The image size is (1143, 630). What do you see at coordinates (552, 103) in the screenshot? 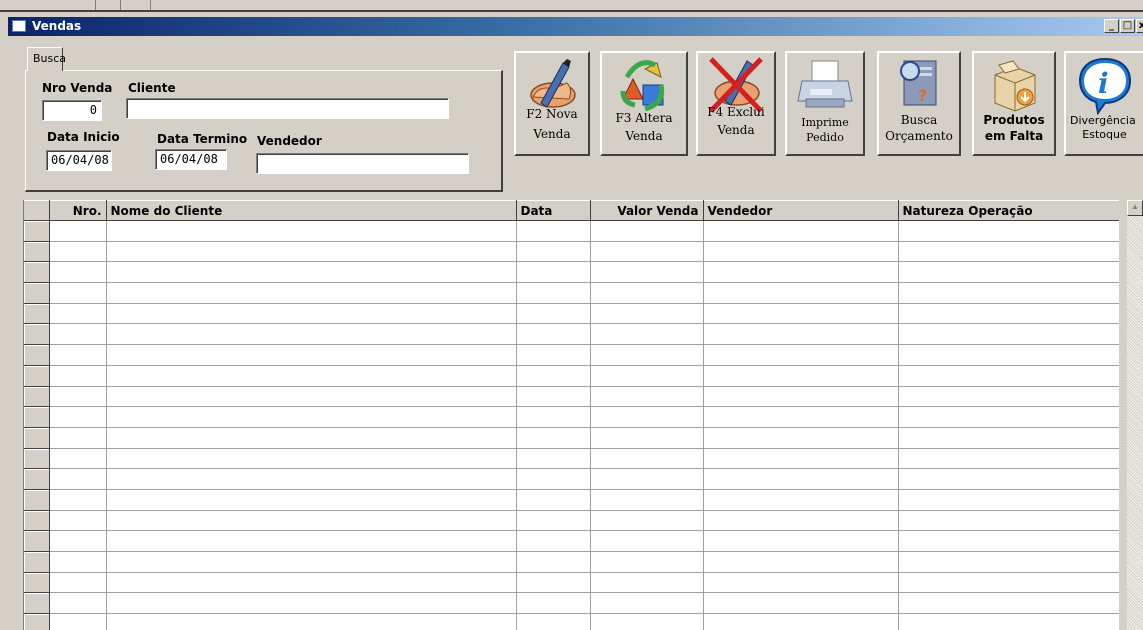
I see `nova-venda-button: F2 Nova Venda` at bounding box center [552, 103].